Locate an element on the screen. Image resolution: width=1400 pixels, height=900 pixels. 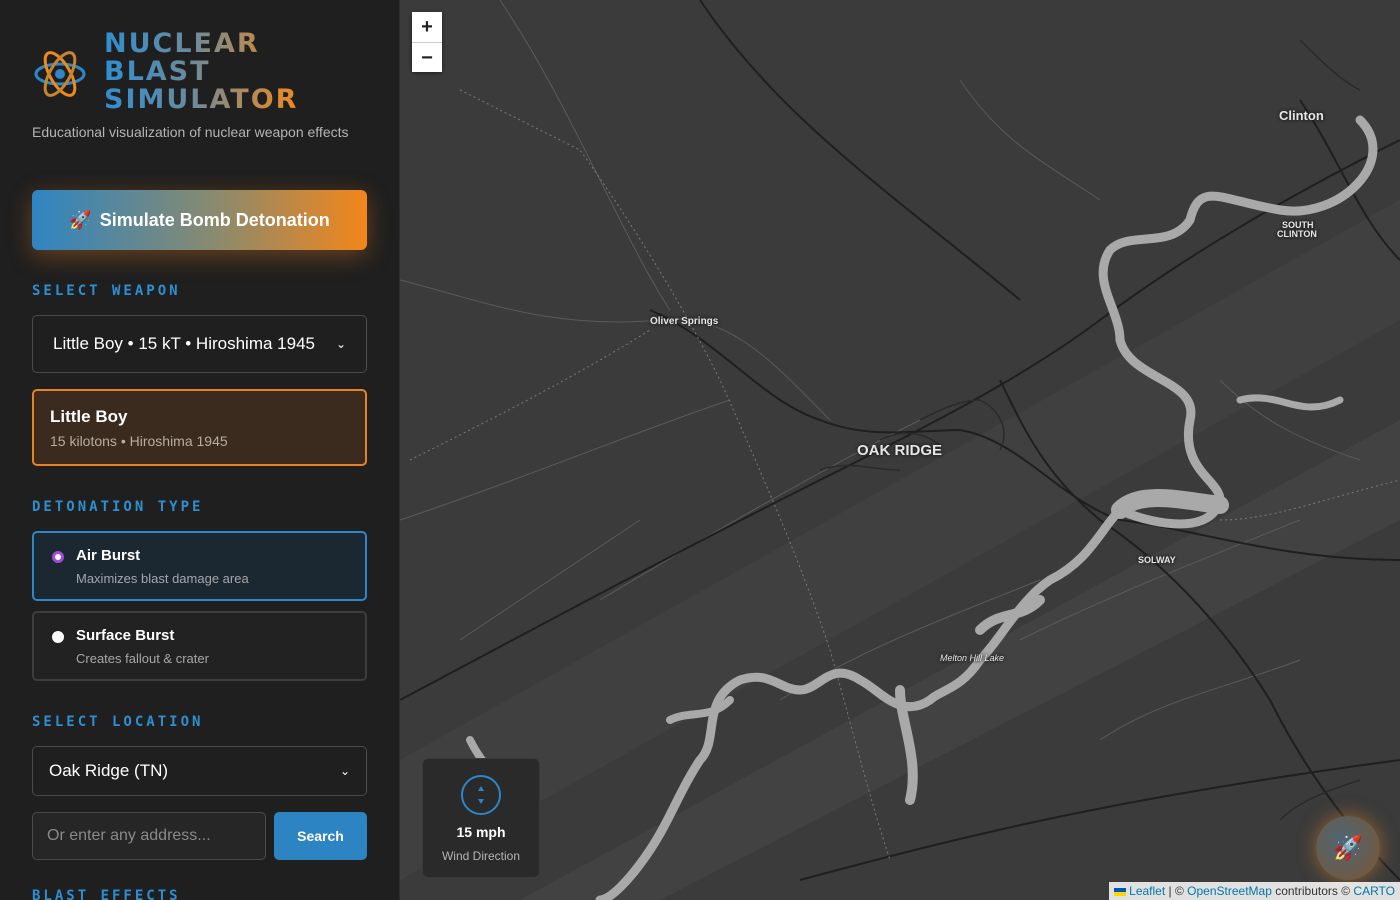
detonate-fab-button: 🚀 is located at coordinates (1348, 848).